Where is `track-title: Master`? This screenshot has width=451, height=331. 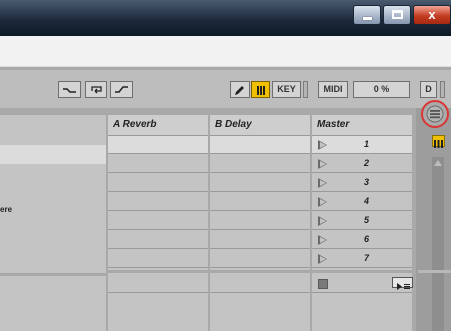
track-title: Master is located at coordinates (333, 124).